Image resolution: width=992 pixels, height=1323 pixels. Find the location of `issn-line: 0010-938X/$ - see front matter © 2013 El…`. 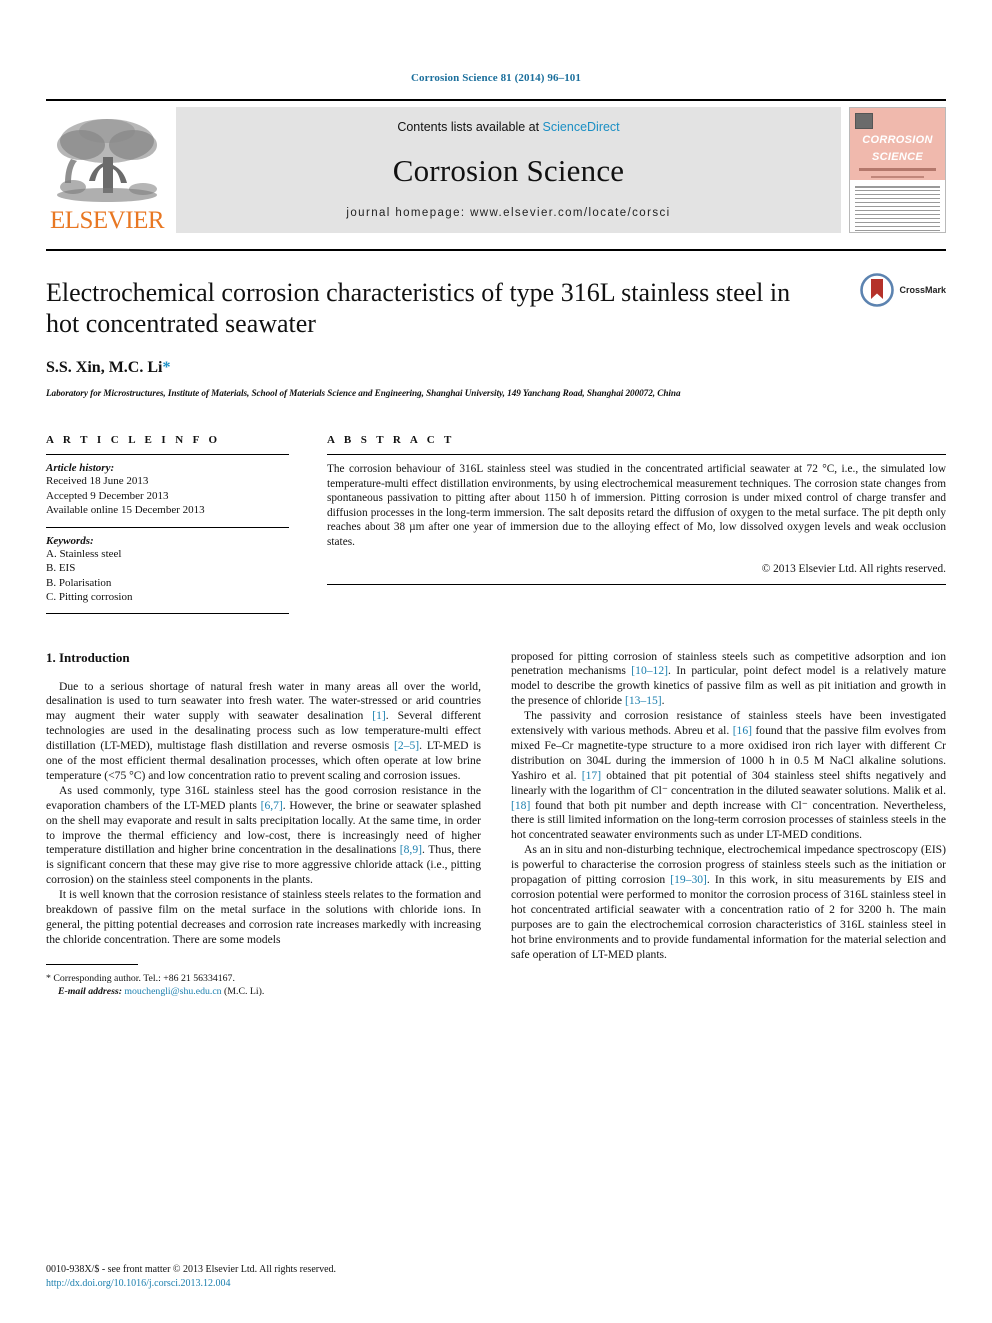

issn-line: 0010-938X/$ - see front matter © 2013 El… is located at coordinates (191, 1269).